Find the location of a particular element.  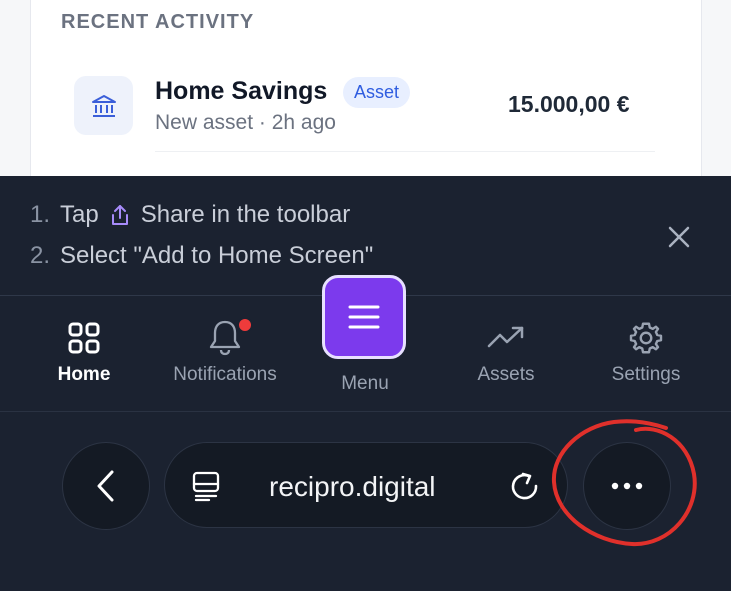

close-icon is located at coordinates (679, 237).